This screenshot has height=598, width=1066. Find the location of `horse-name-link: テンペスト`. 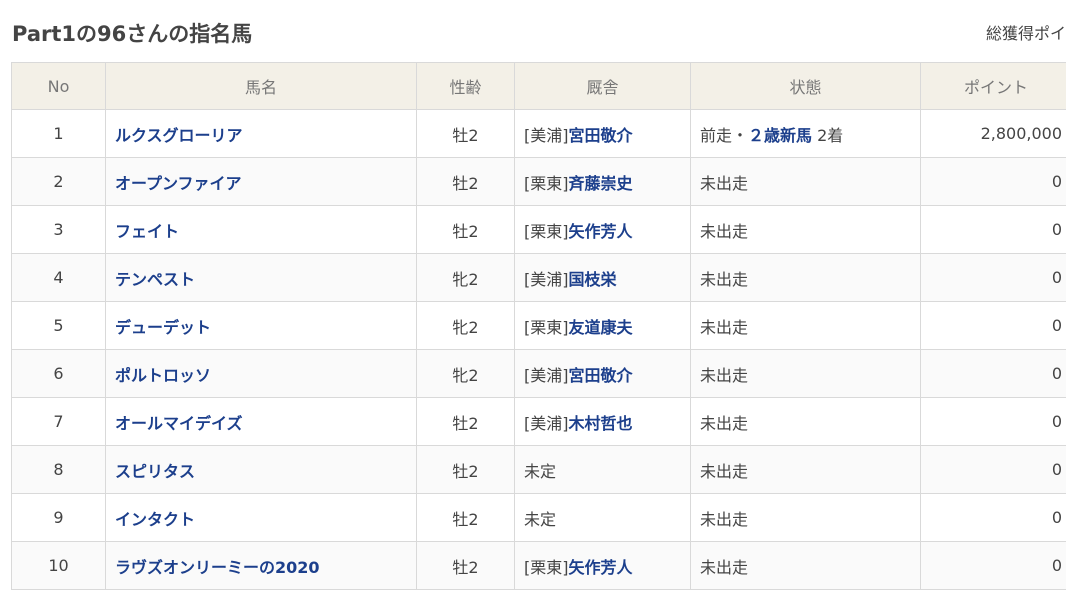

horse-name-link: テンペスト is located at coordinates (155, 279).